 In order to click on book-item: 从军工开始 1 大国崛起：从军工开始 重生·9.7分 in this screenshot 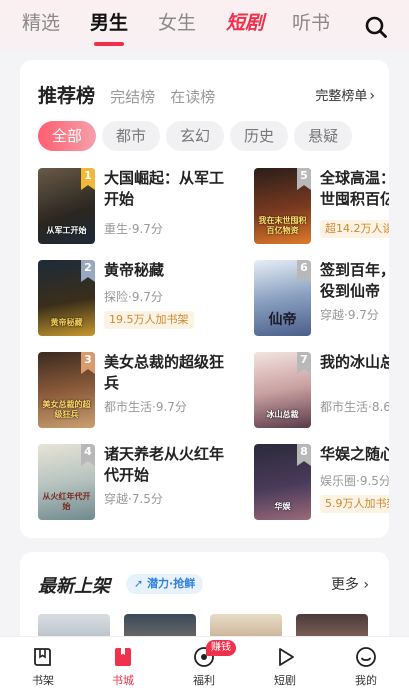, I will do `click(138, 207)`.